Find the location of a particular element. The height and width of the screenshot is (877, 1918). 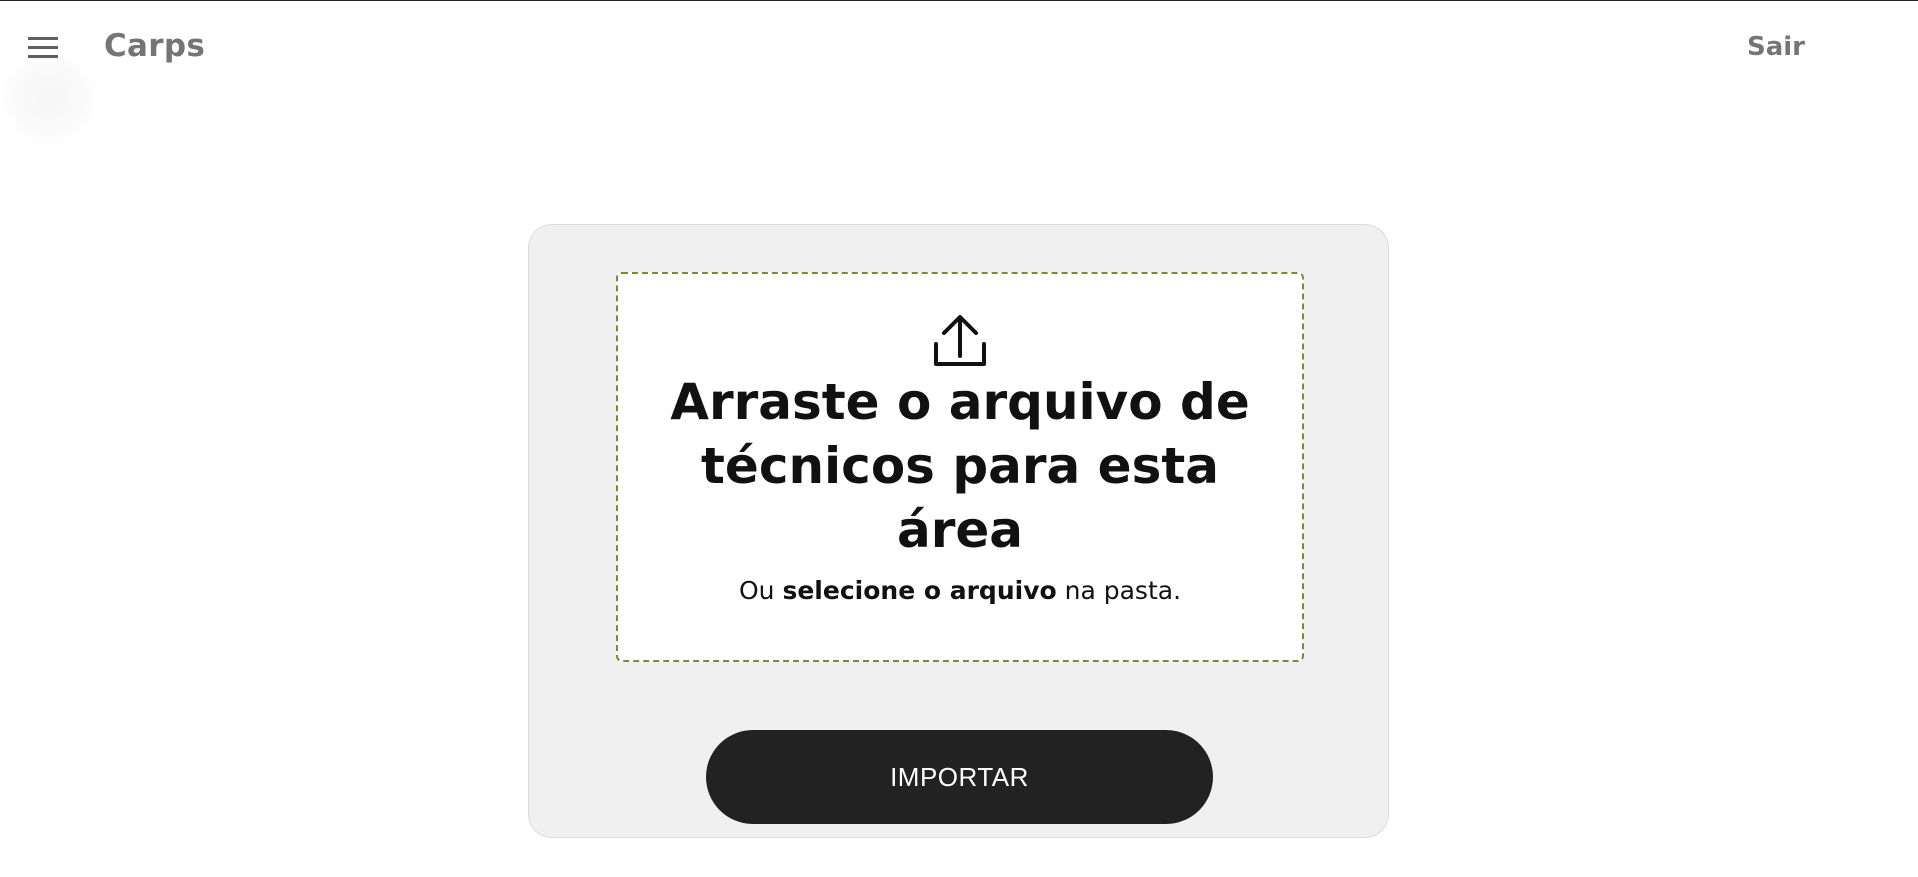

subtitle-prefix: Ou is located at coordinates (760, 590).